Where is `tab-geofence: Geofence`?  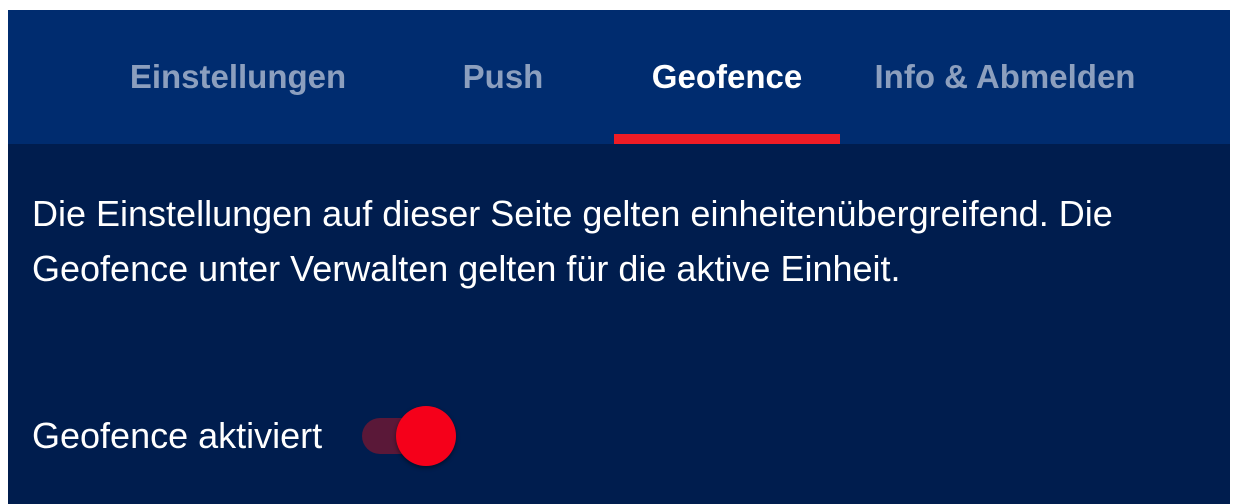
tab-geofence: Geofence is located at coordinates (727, 77).